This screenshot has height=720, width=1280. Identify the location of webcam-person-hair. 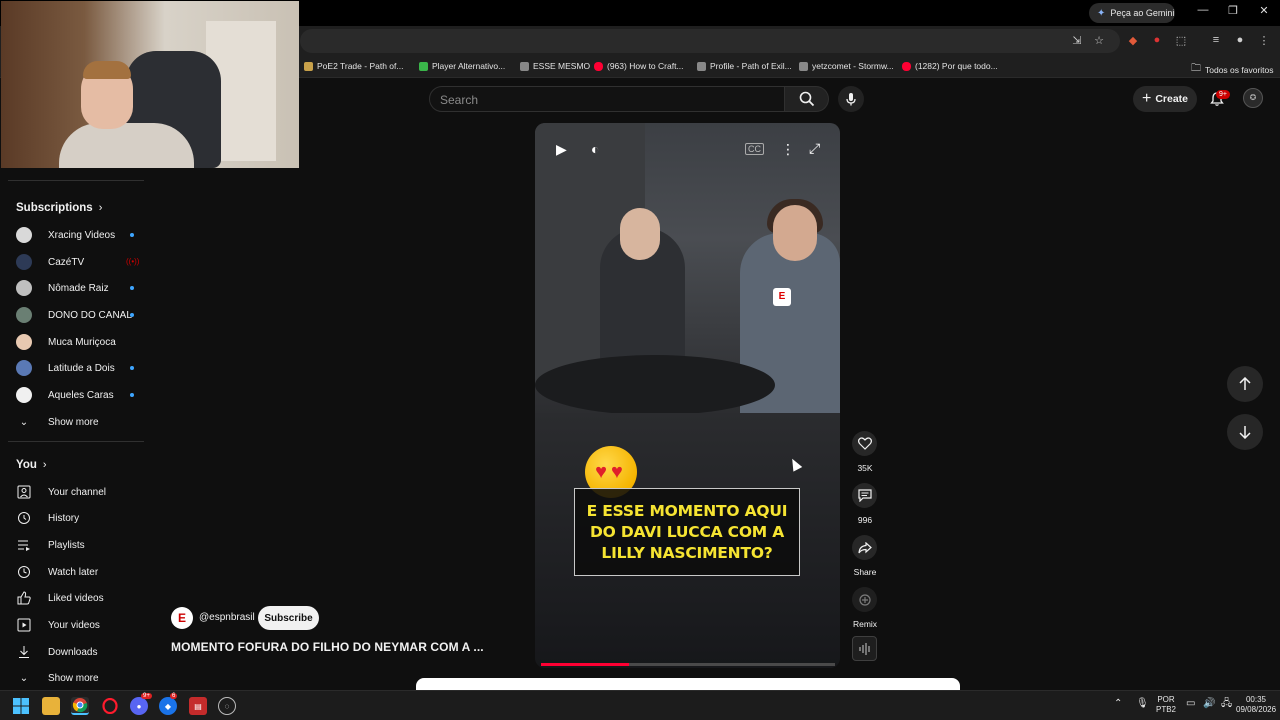
(107, 70).